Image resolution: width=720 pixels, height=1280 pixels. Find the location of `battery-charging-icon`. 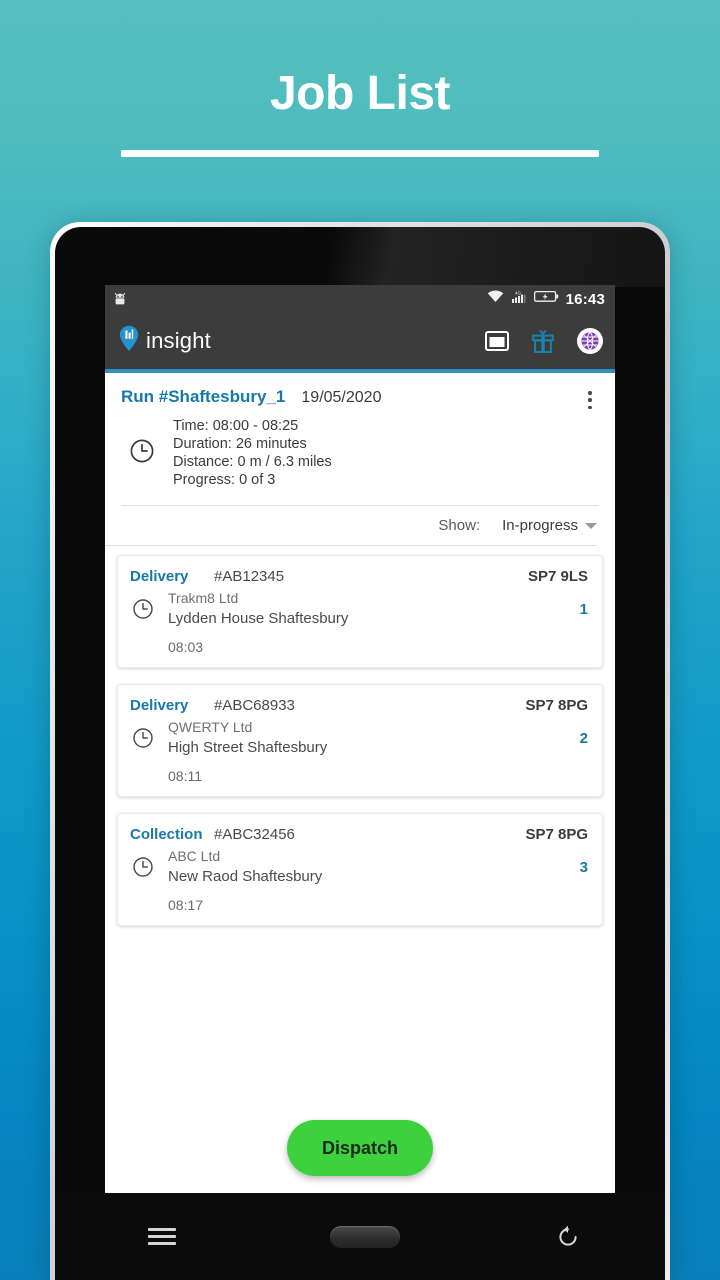

battery-charging-icon is located at coordinates (546, 299).